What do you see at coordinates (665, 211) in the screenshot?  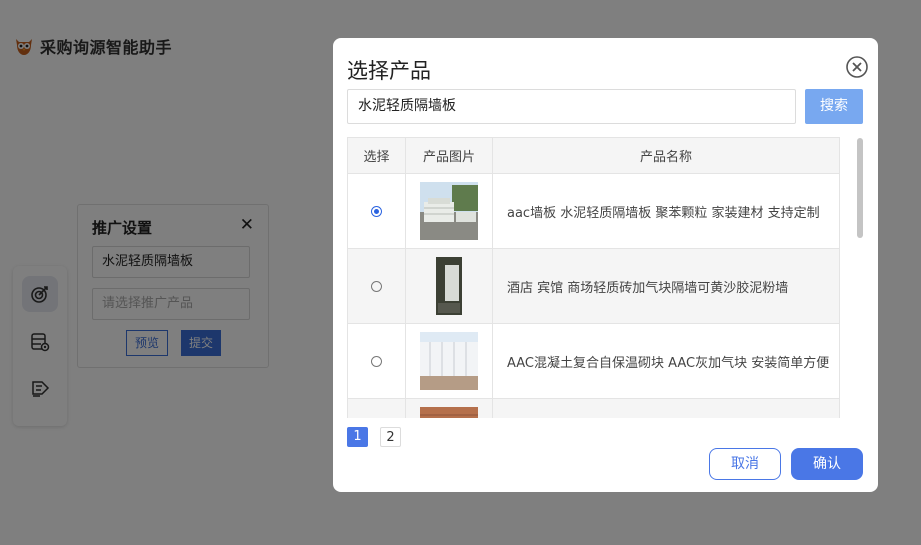 I see `product-name-cell: aac墙板 水泥轻质隔墙板 聚苯颗粒 家装建材 支持定制` at bounding box center [665, 211].